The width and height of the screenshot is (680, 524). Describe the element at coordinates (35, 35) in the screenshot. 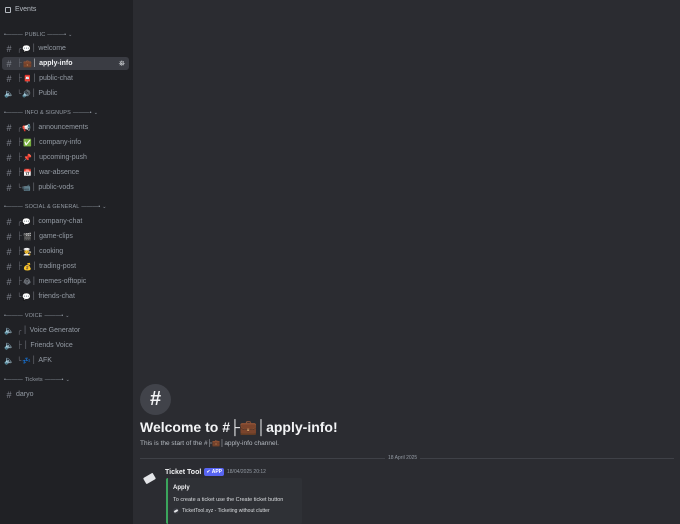

I see `category-label: PUBLIC` at that location.